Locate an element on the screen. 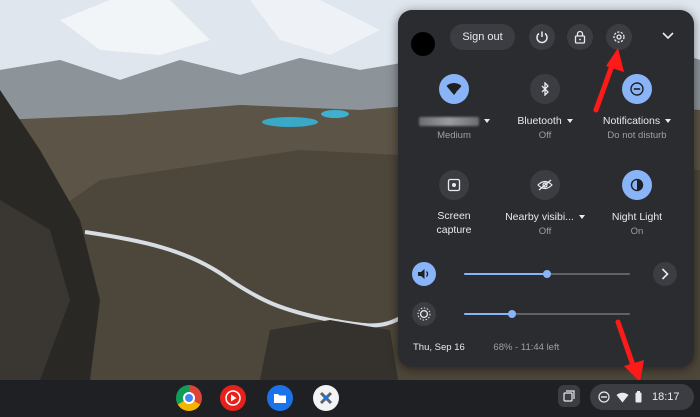 This screenshot has width=700, height=417. collapse-button is located at coordinates (668, 36).